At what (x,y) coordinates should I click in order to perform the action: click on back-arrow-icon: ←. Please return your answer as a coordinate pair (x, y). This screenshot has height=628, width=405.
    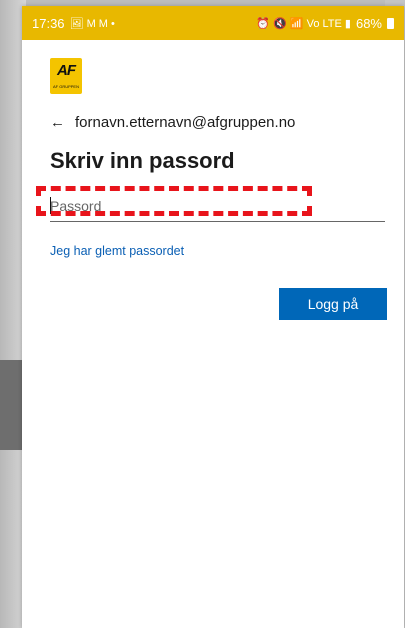
    Looking at the image, I should click on (57, 122).